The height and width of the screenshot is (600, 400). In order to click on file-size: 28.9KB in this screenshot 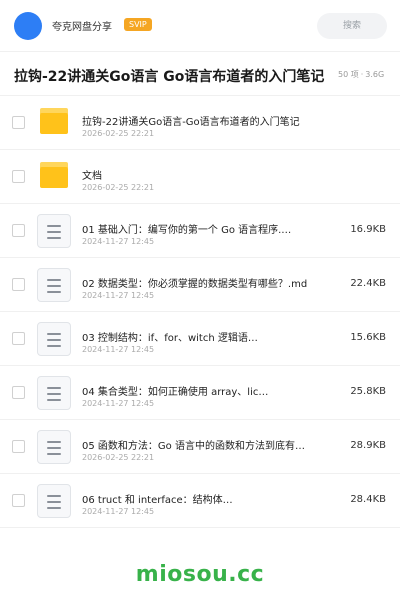, I will do `click(368, 445)`.